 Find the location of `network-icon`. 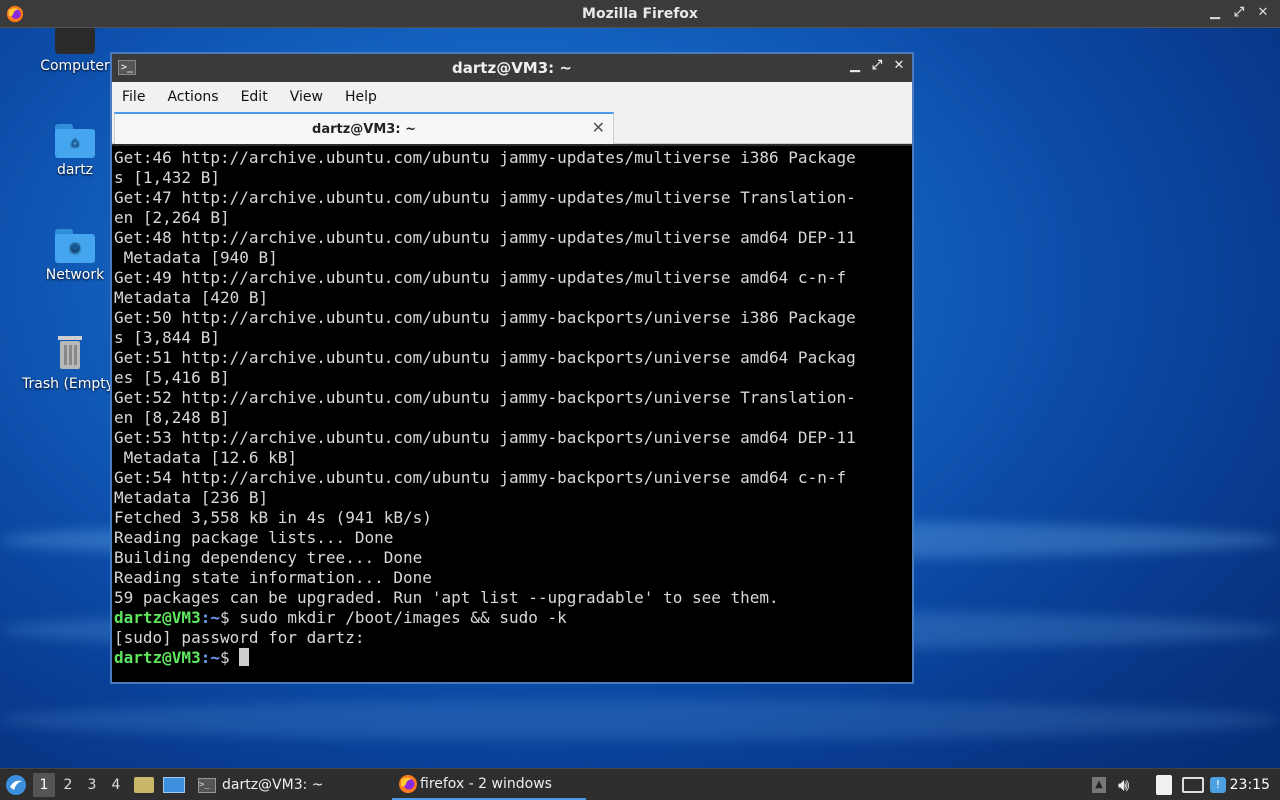

network-icon is located at coordinates (1193, 785).